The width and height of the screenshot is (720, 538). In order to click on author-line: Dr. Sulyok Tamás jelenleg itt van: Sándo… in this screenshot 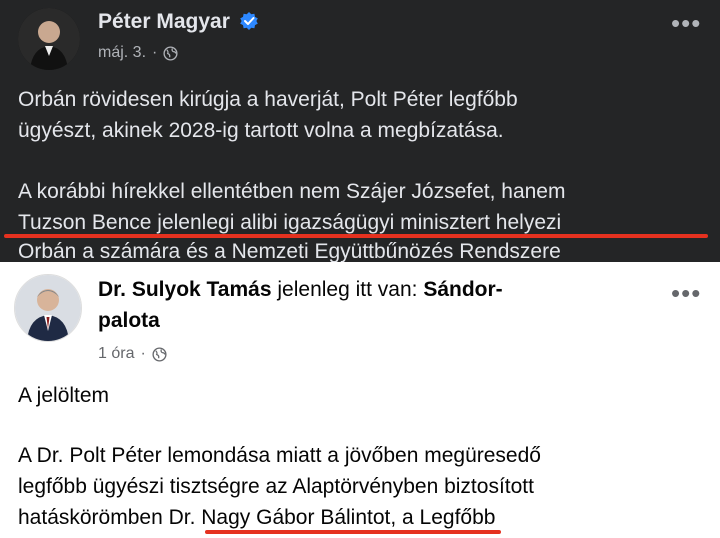, I will do `click(300, 290)`.